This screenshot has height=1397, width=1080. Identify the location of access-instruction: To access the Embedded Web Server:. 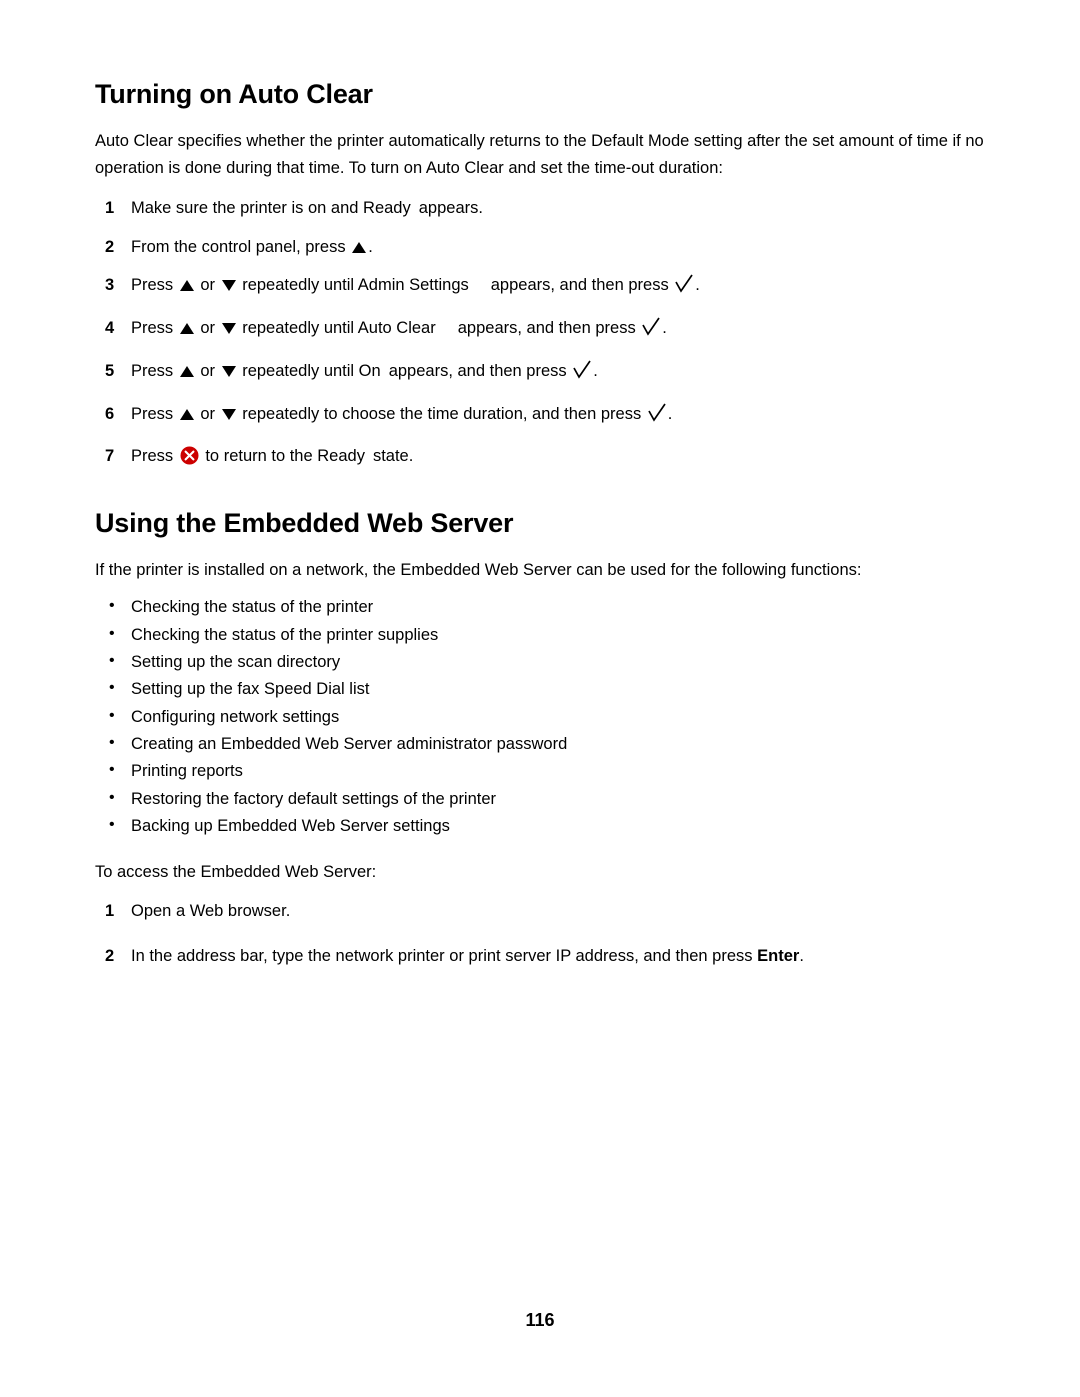
(236, 871).